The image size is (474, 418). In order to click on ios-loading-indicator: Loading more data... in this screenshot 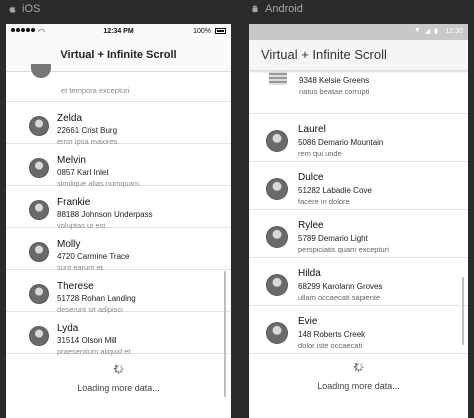, I will do `click(118, 373)`.